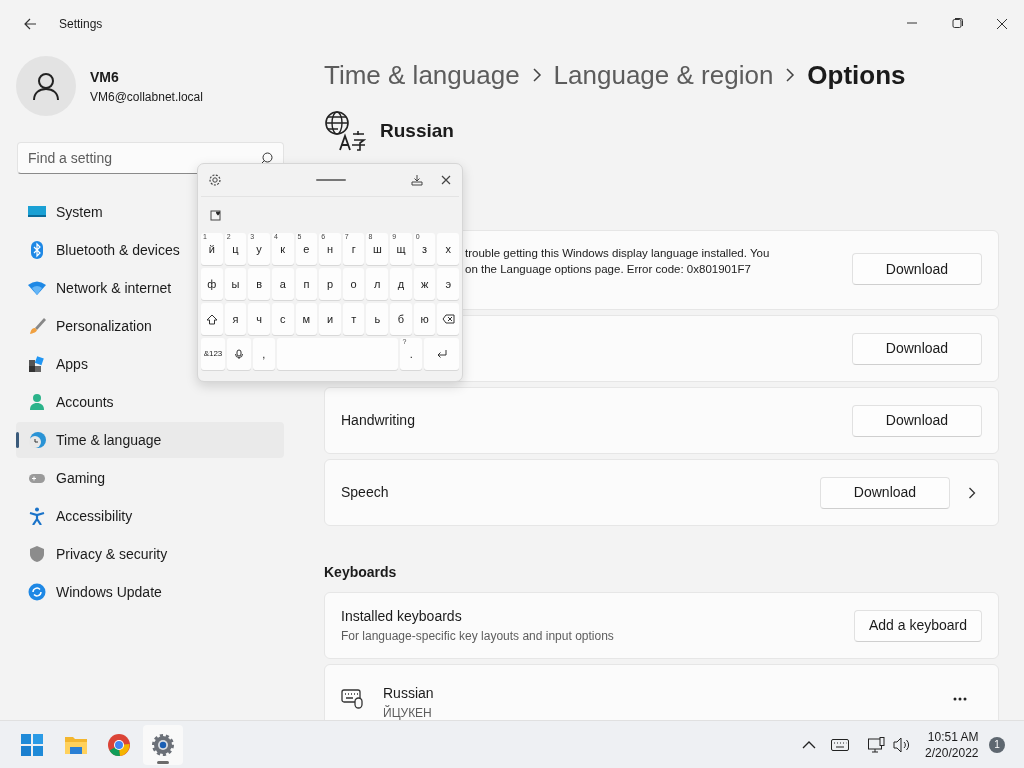 The image size is (1024, 768). I want to click on section-heading: Keyboards, so click(361, 572).